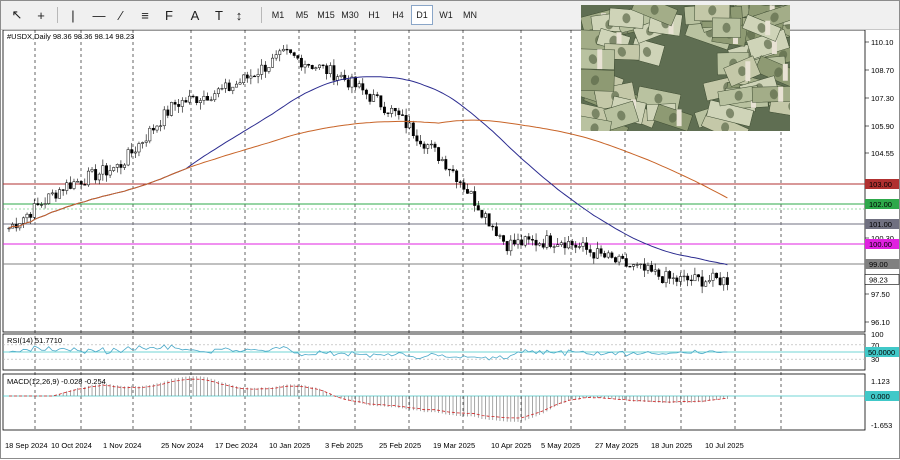  What do you see at coordinates (400, 445) in the screenshot?
I see `date-tick-label: 25 Feb 2025` at bounding box center [400, 445].